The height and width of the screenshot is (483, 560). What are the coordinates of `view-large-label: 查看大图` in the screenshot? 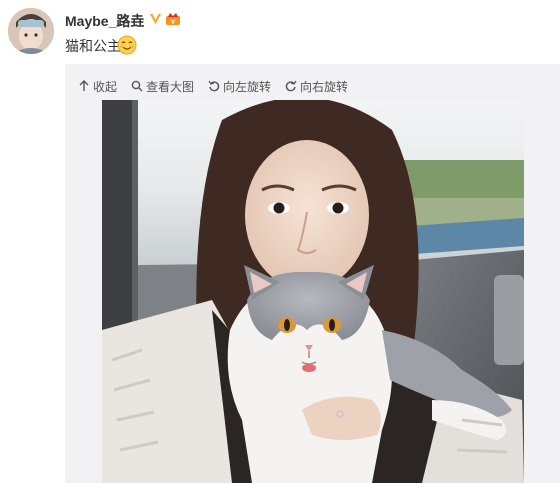 It's located at (170, 86).